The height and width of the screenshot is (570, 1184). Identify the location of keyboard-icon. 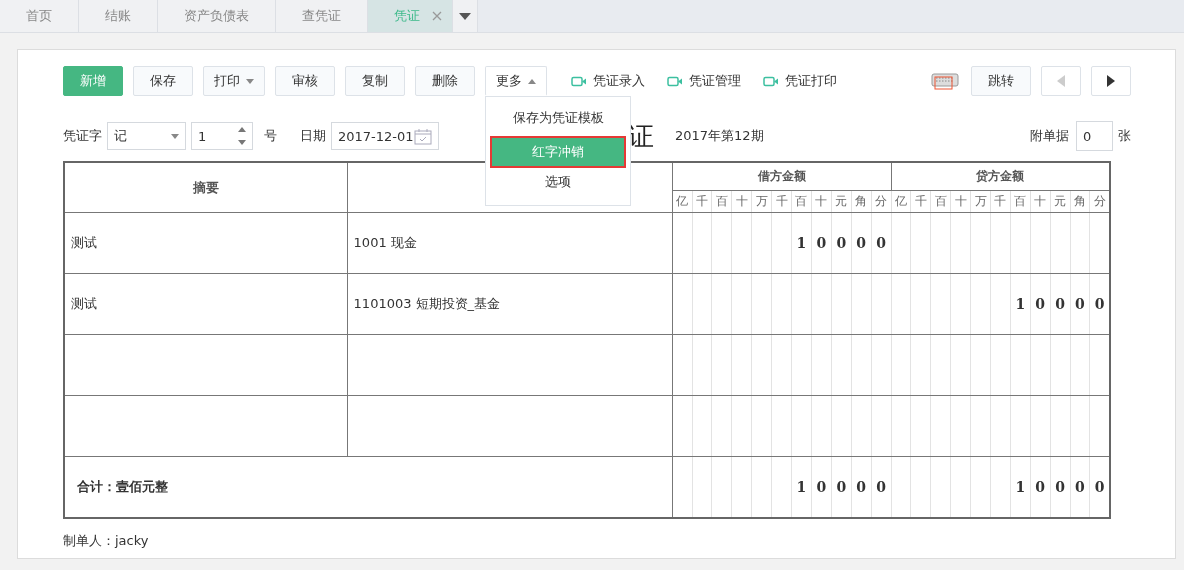
(945, 81).